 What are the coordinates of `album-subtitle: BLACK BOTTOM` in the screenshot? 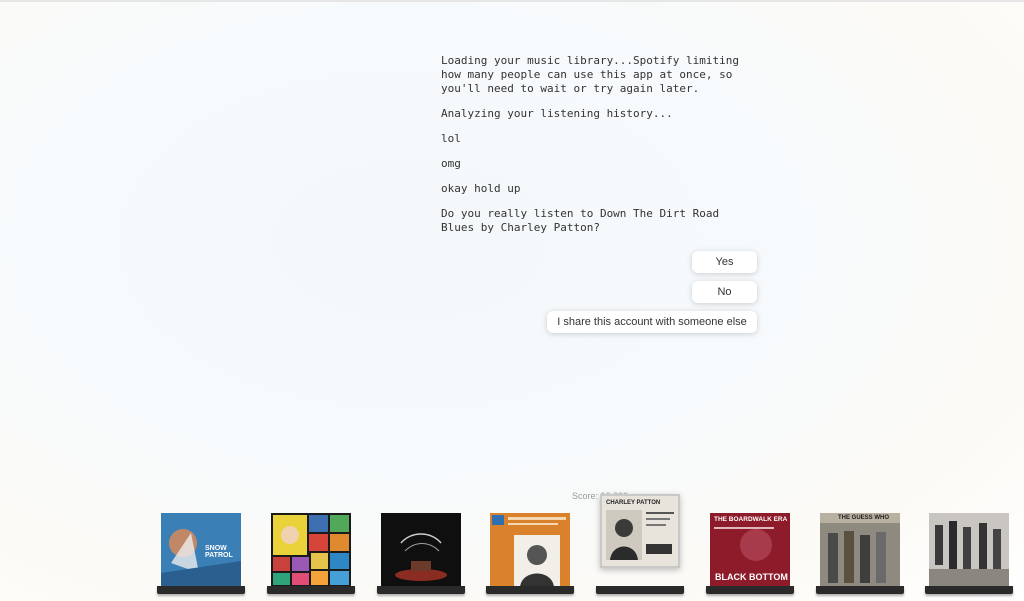 It's located at (751, 577).